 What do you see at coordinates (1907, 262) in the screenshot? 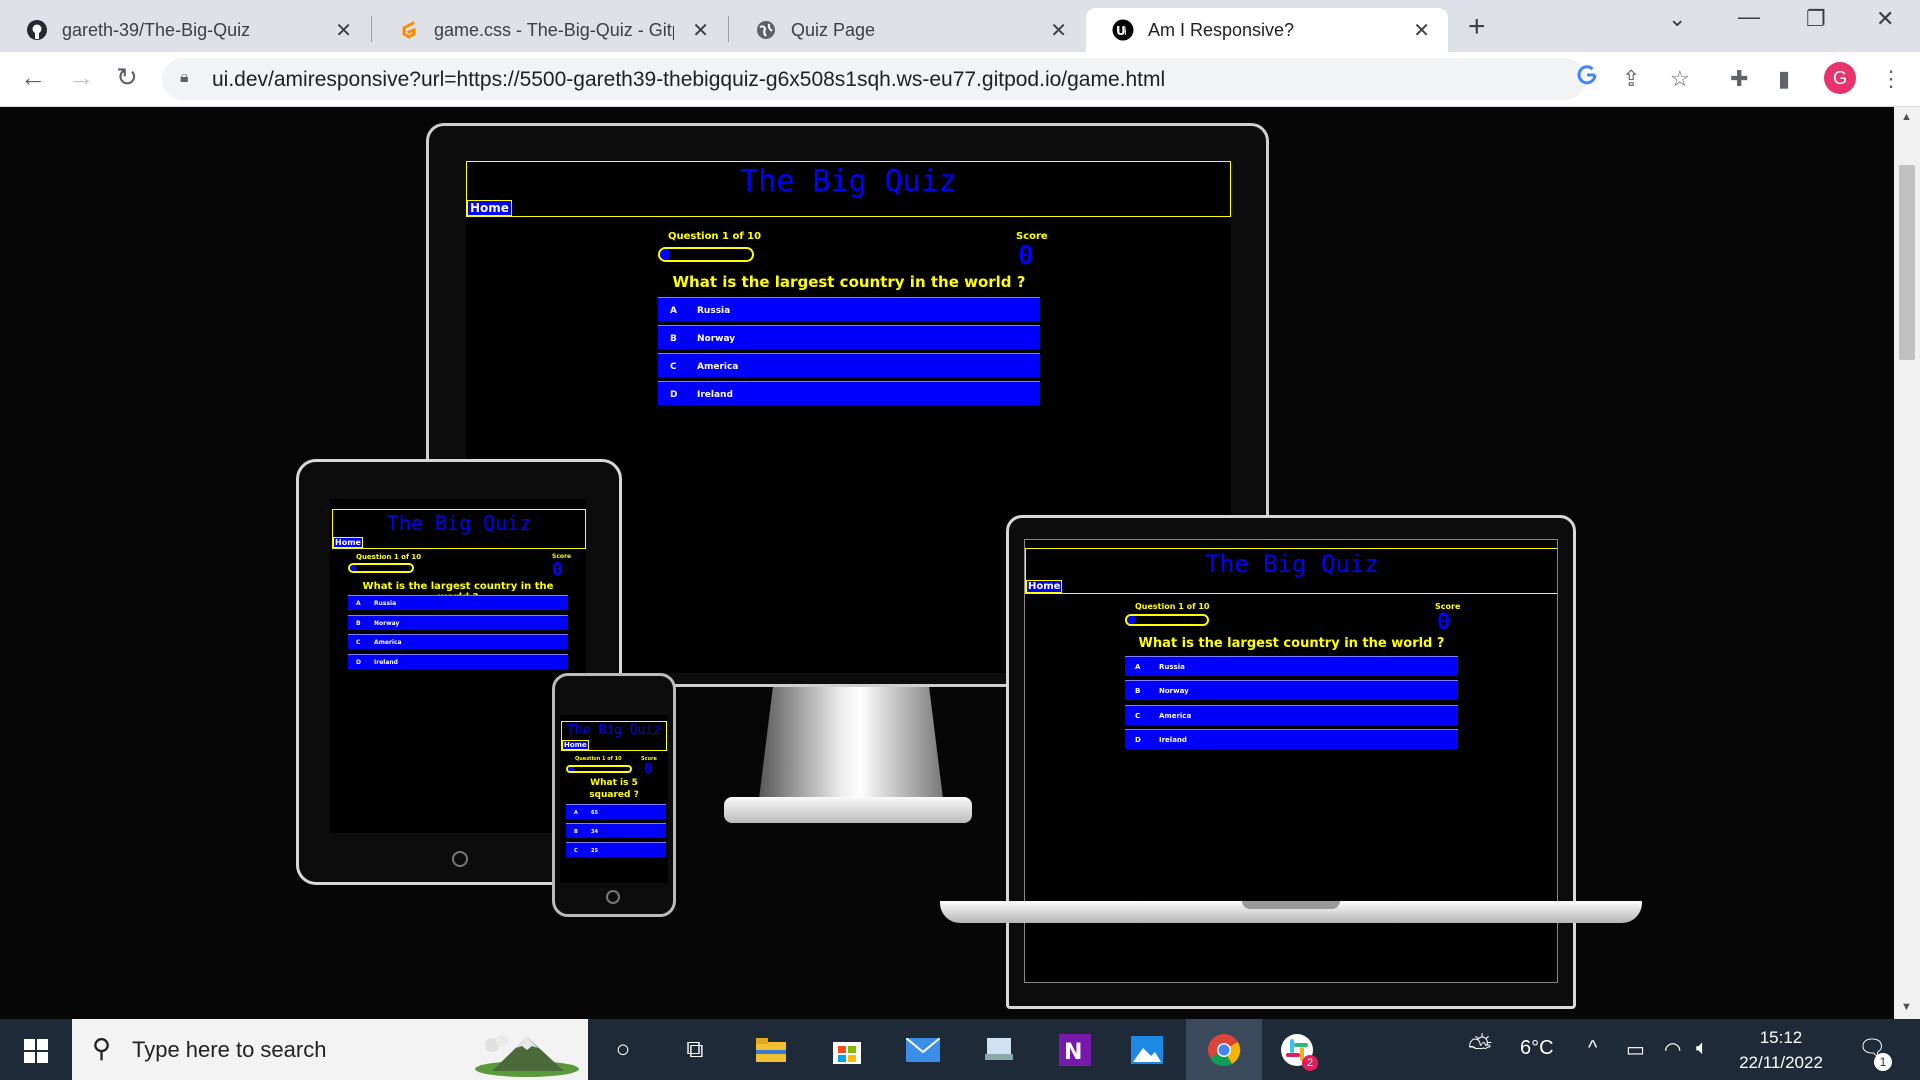
I see `scrollbar-thumb` at bounding box center [1907, 262].